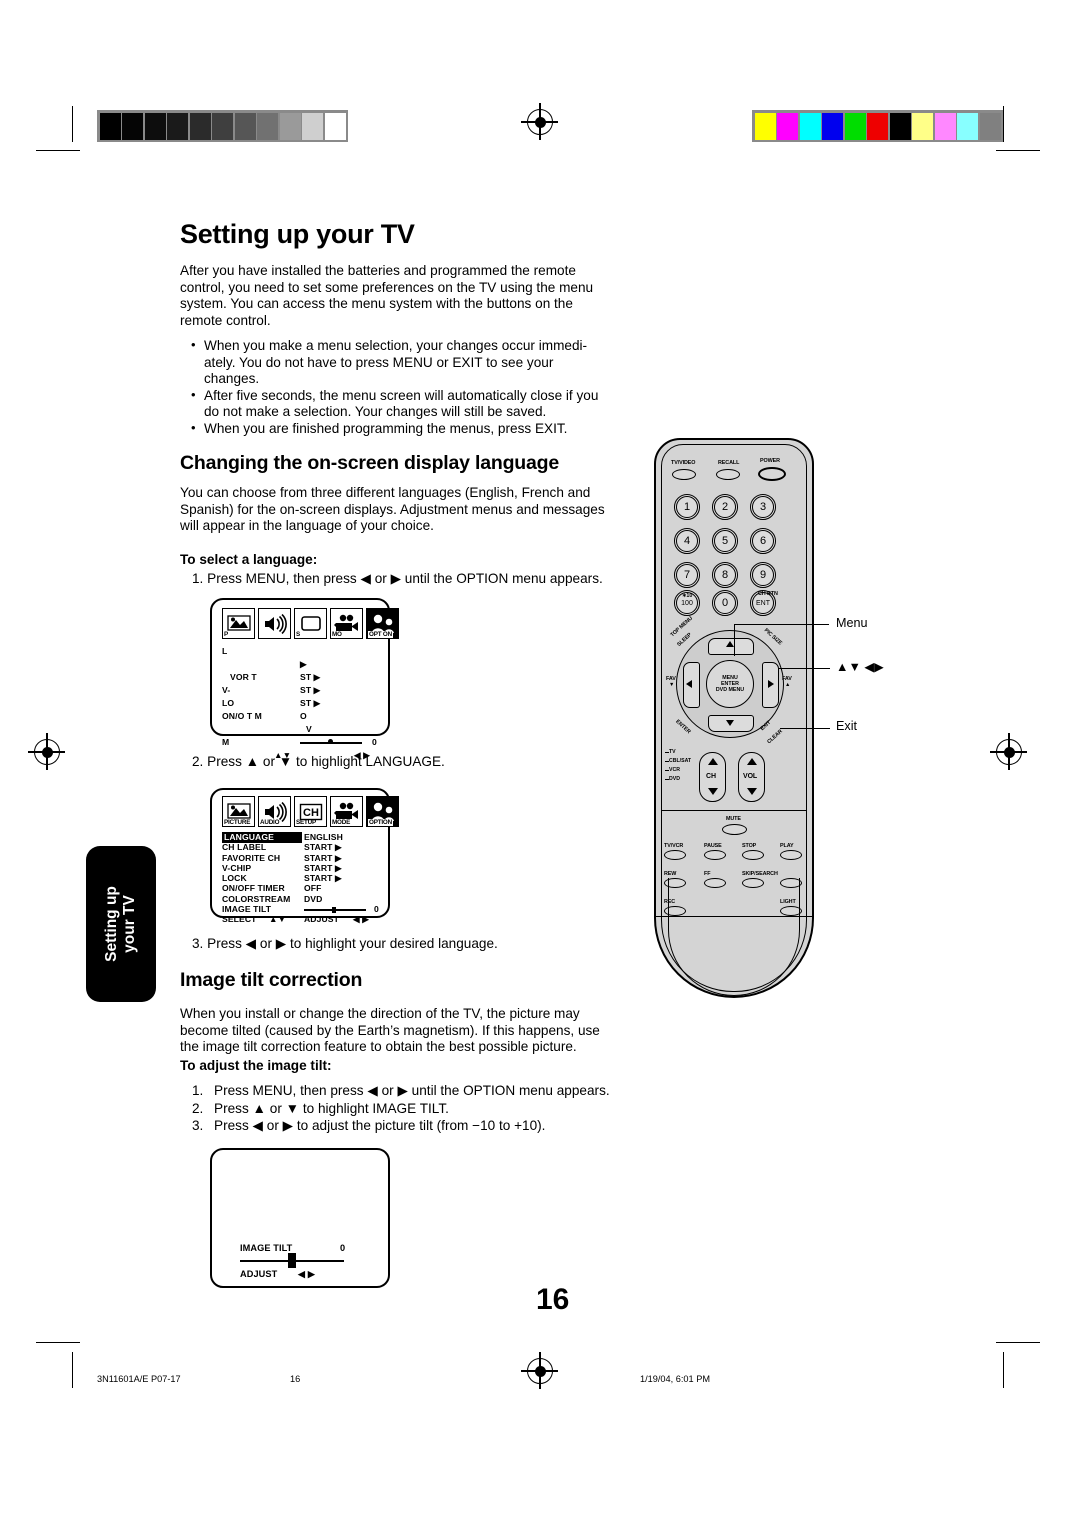  What do you see at coordinates (303, 899) in the screenshot?
I see `menu-row: COLORSTREAM DVD` at bounding box center [303, 899].